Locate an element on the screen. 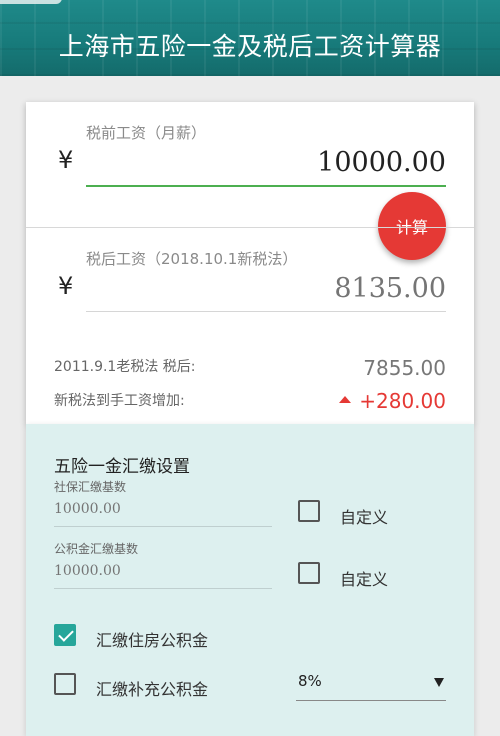  social-base-underline is located at coordinates (163, 526).